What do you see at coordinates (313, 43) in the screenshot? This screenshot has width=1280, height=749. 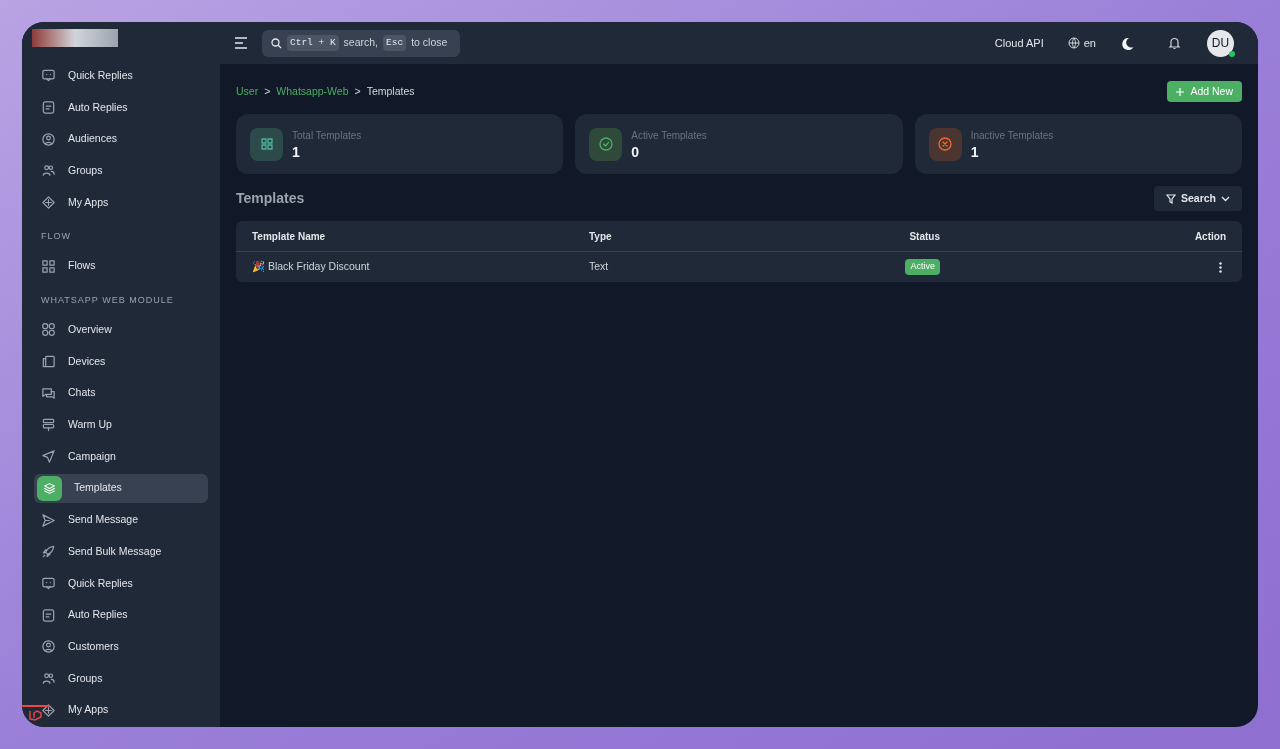 I see `keyboard-key: Ctrl + K` at bounding box center [313, 43].